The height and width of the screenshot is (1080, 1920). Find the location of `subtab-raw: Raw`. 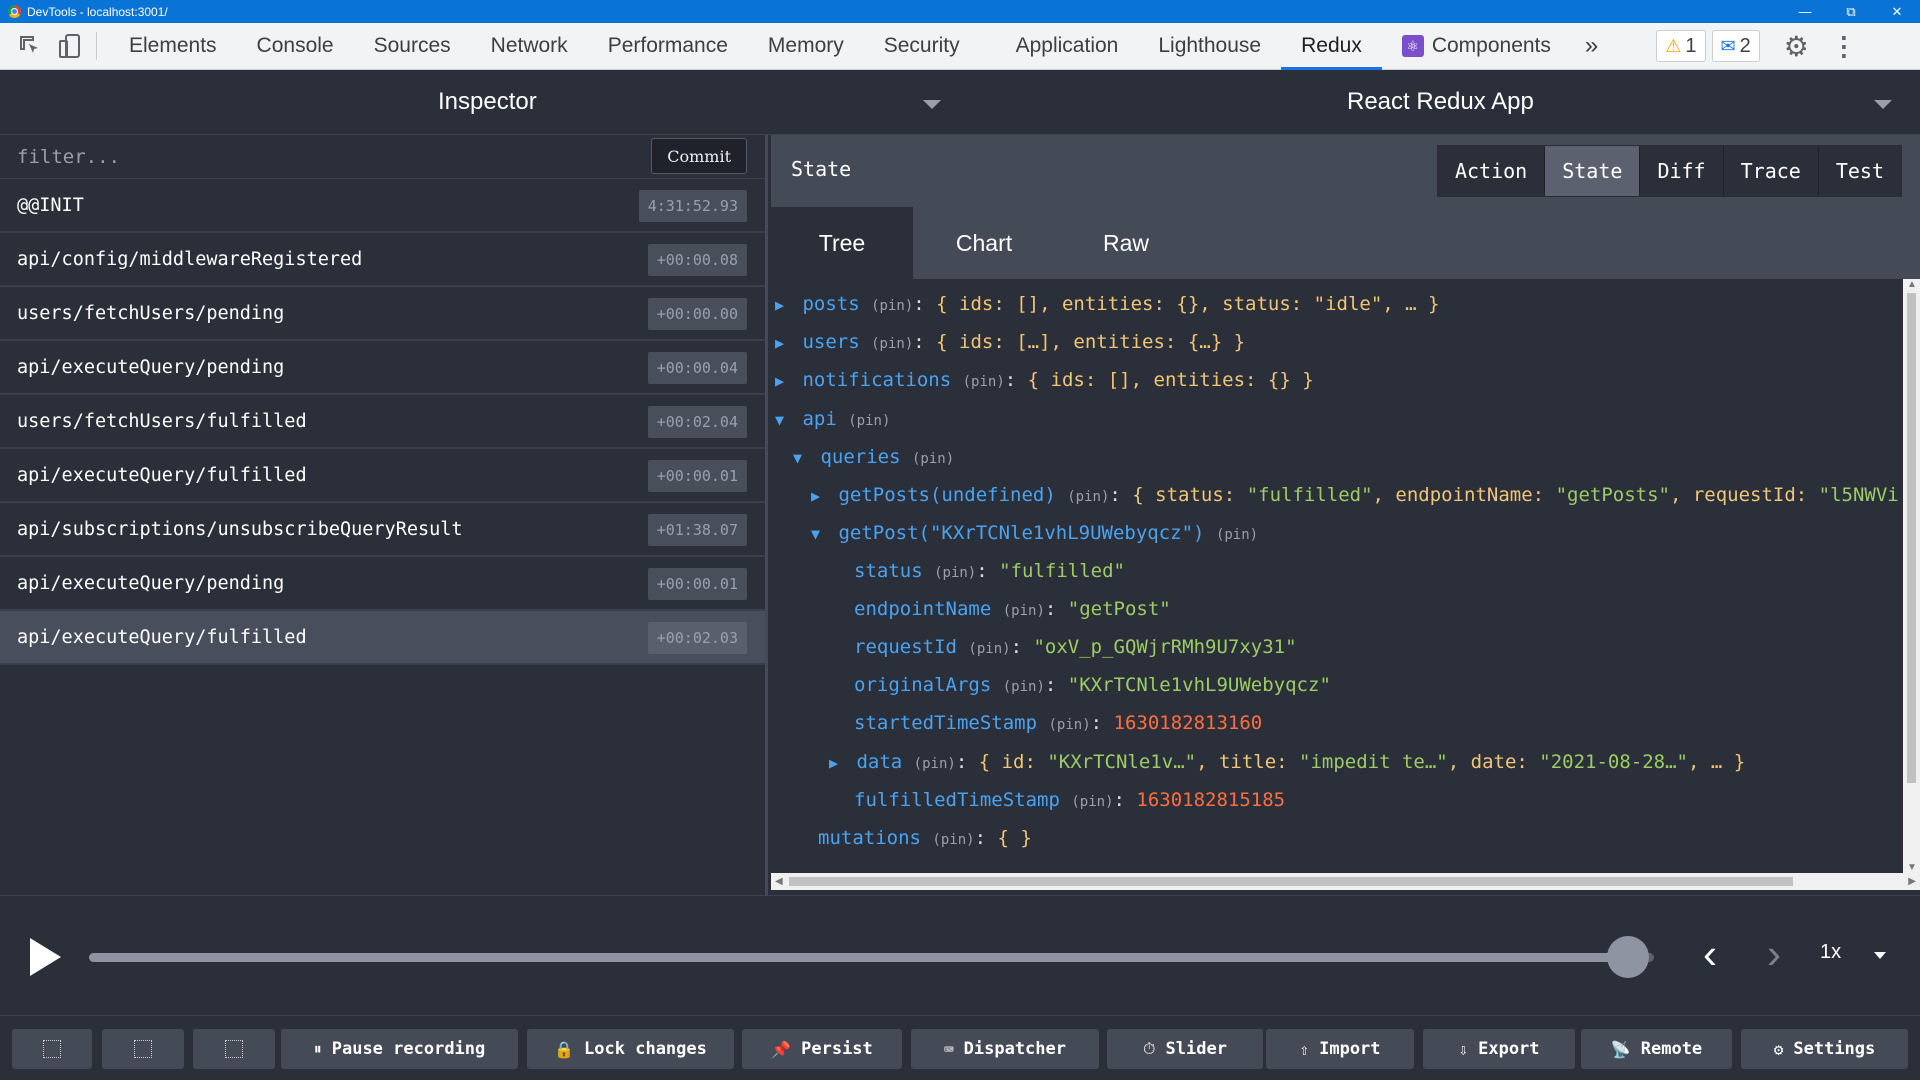

subtab-raw: Raw is located at coordinates (1126, 243).